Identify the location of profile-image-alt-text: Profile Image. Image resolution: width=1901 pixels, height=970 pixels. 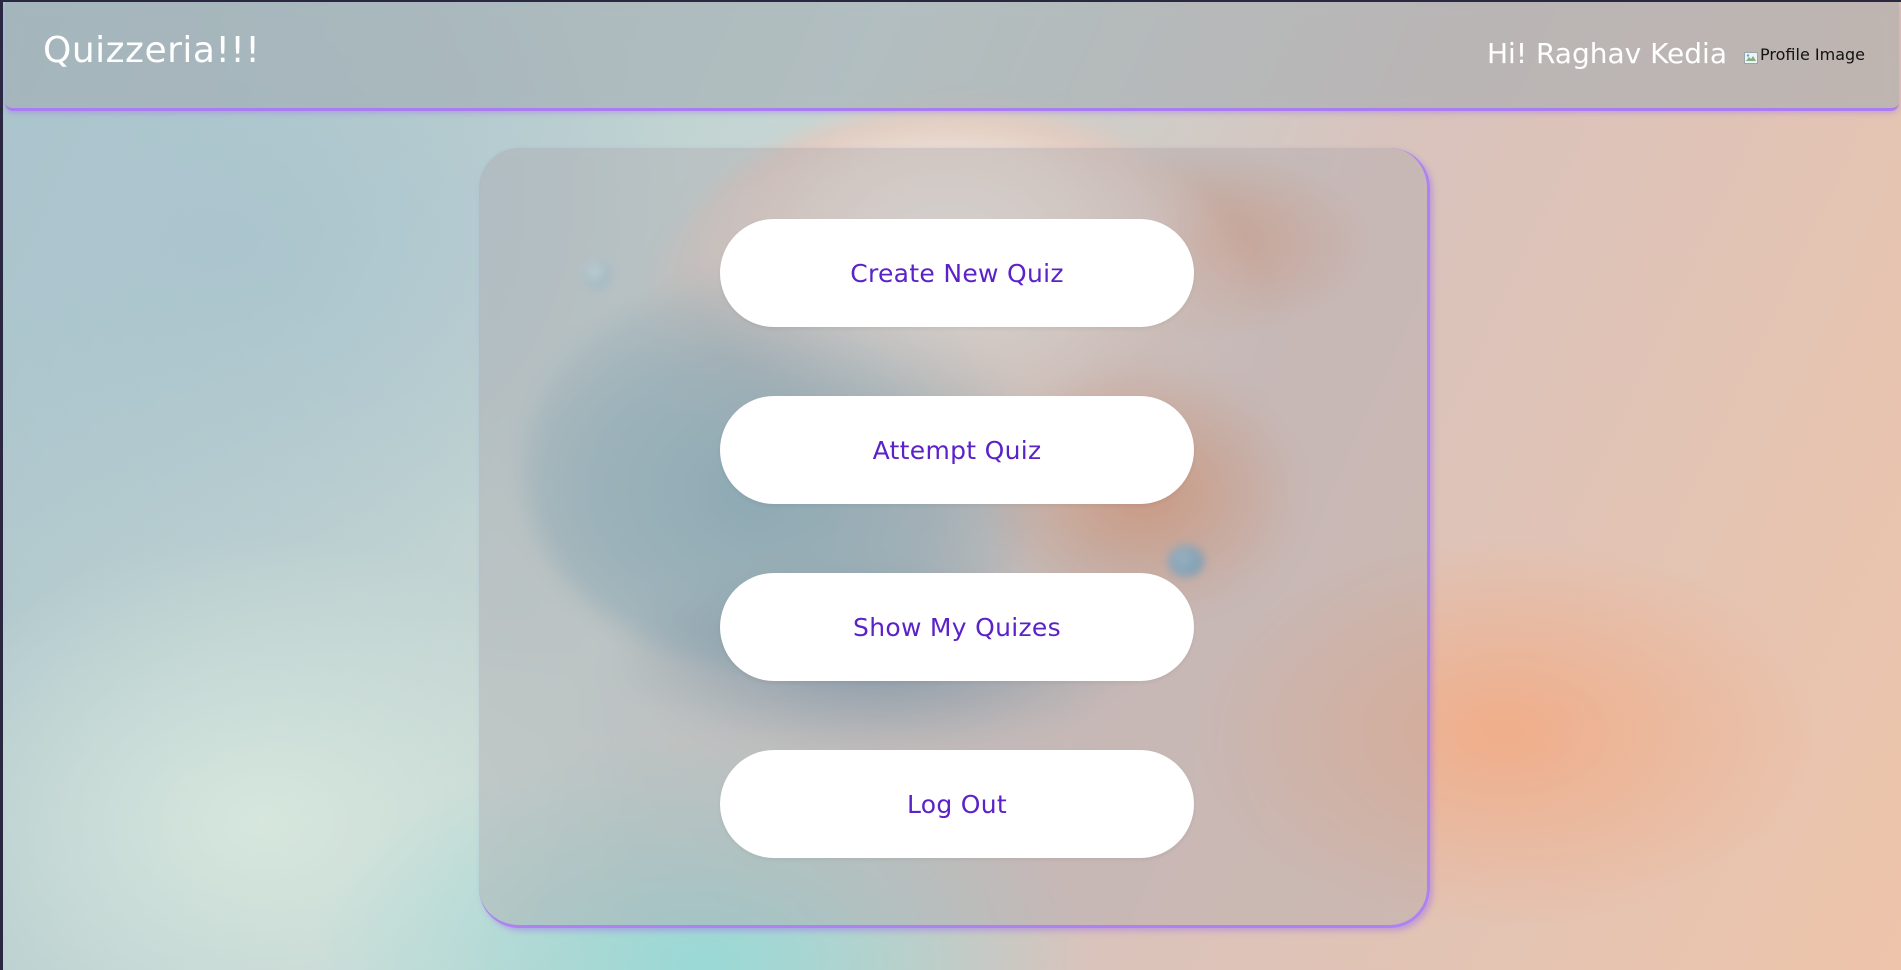
(1812, 54).